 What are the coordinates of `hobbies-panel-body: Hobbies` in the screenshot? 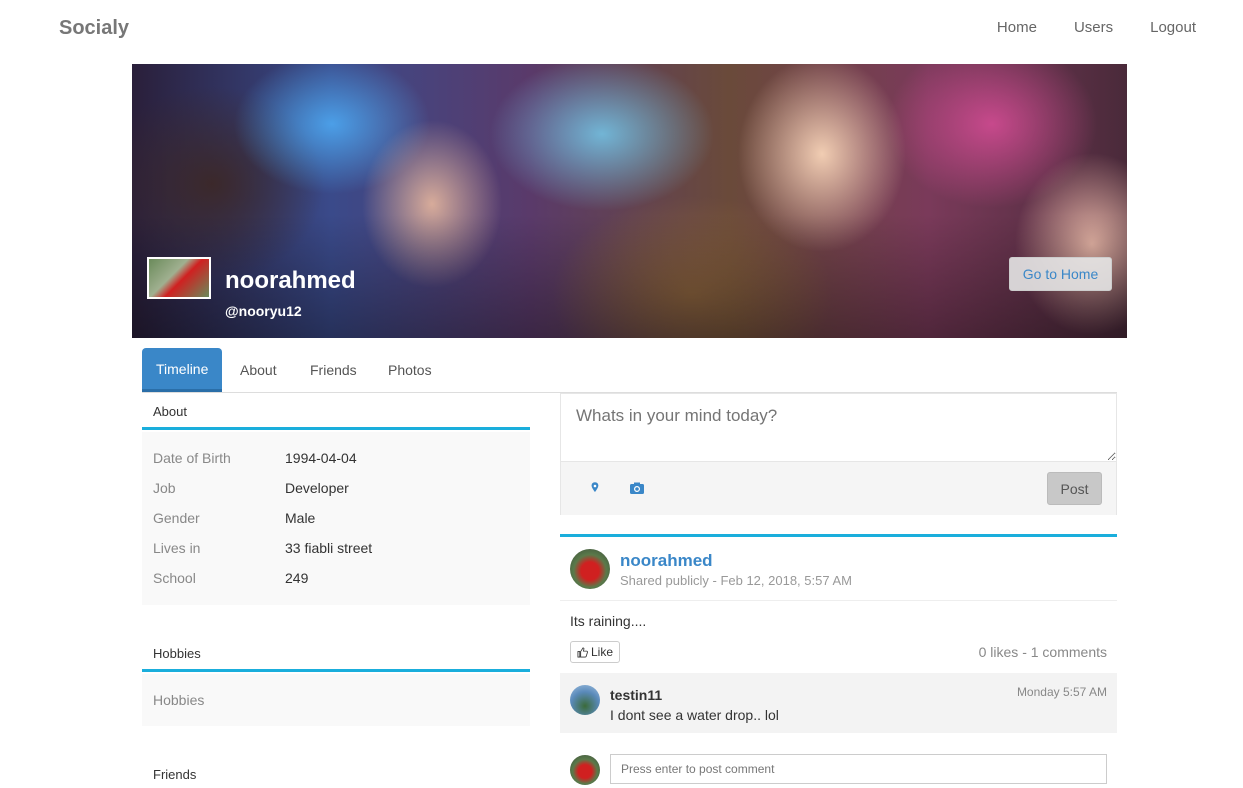 It's located at (336, 700).